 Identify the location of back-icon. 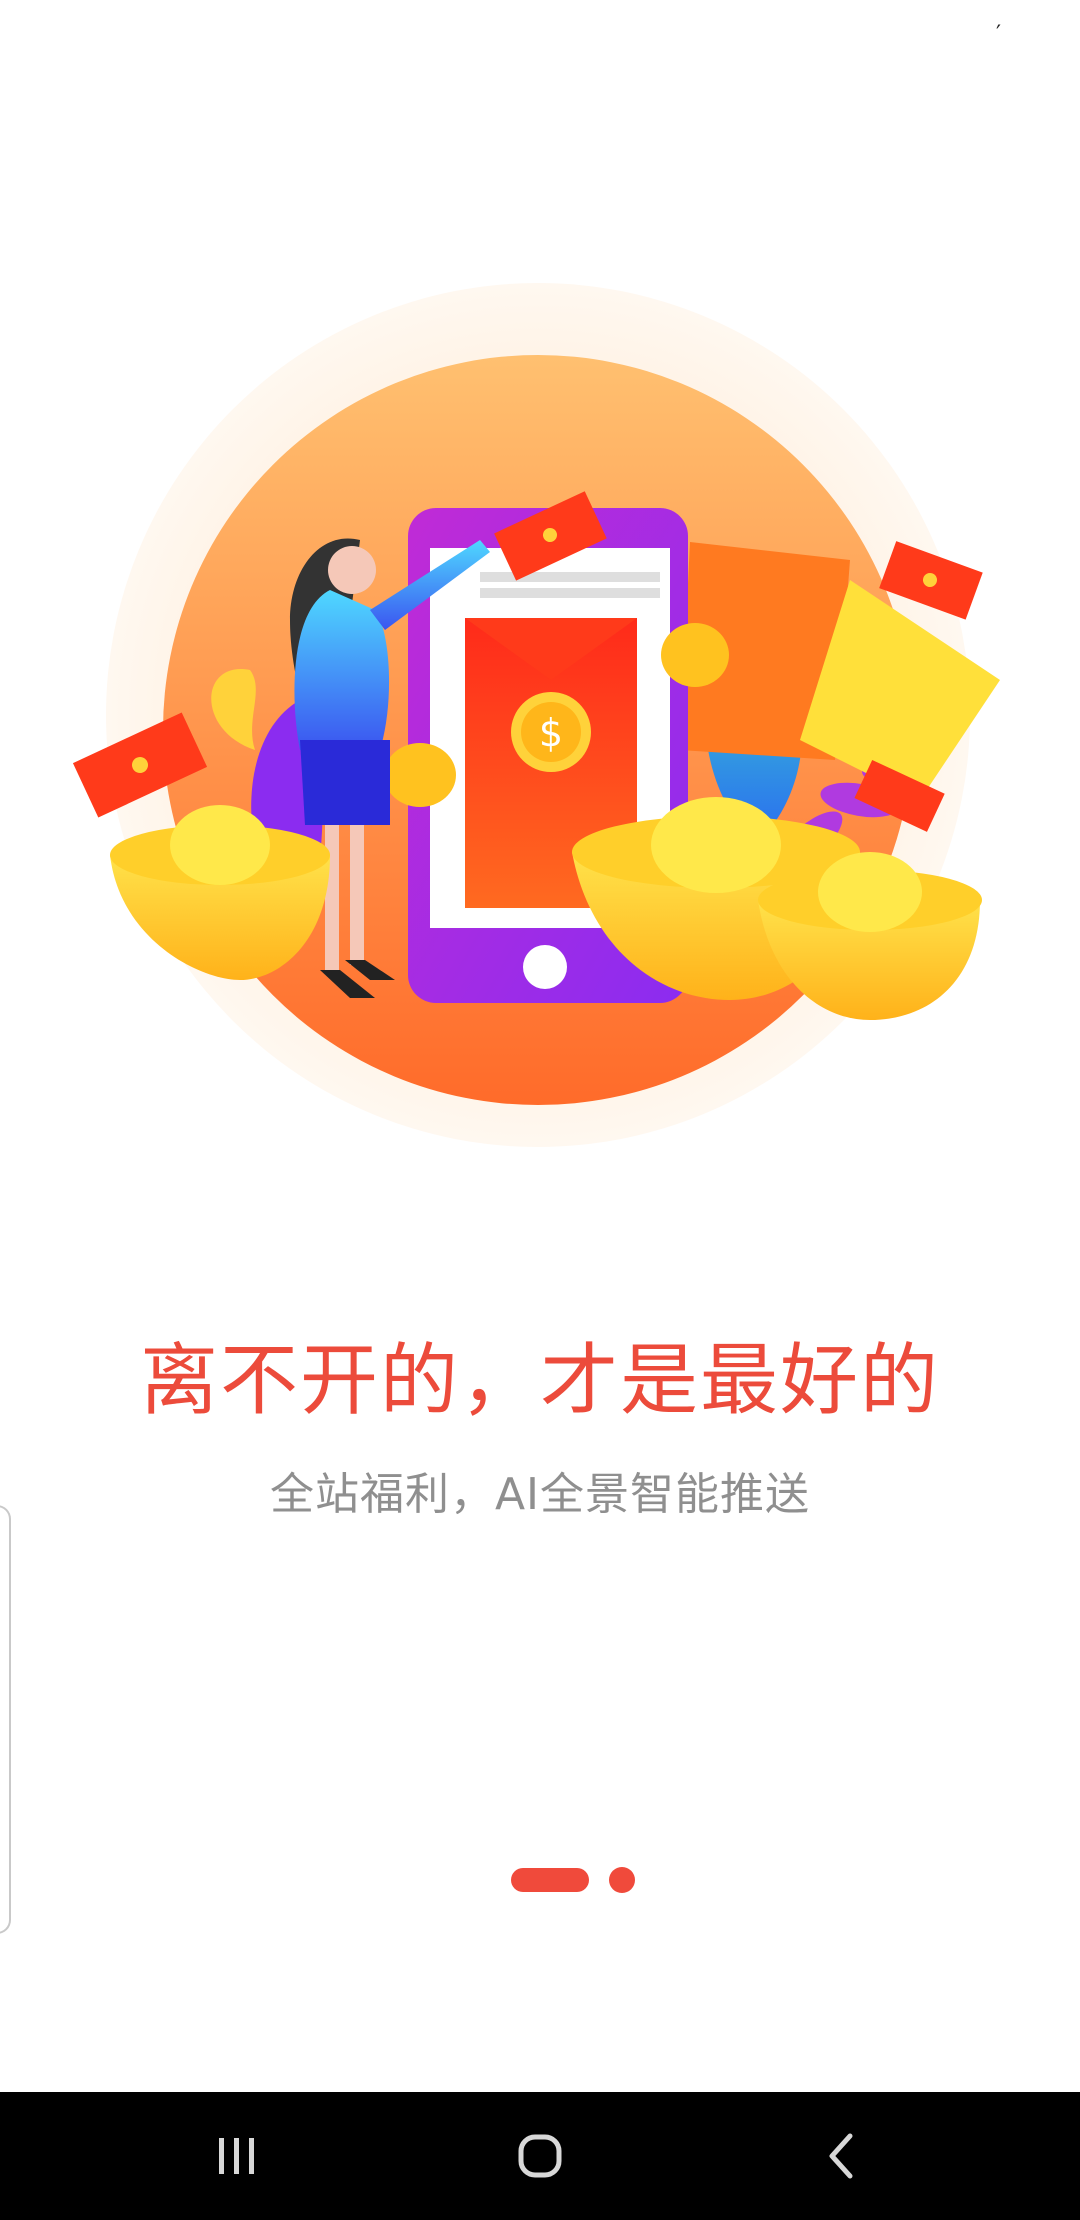
(841, 2156).